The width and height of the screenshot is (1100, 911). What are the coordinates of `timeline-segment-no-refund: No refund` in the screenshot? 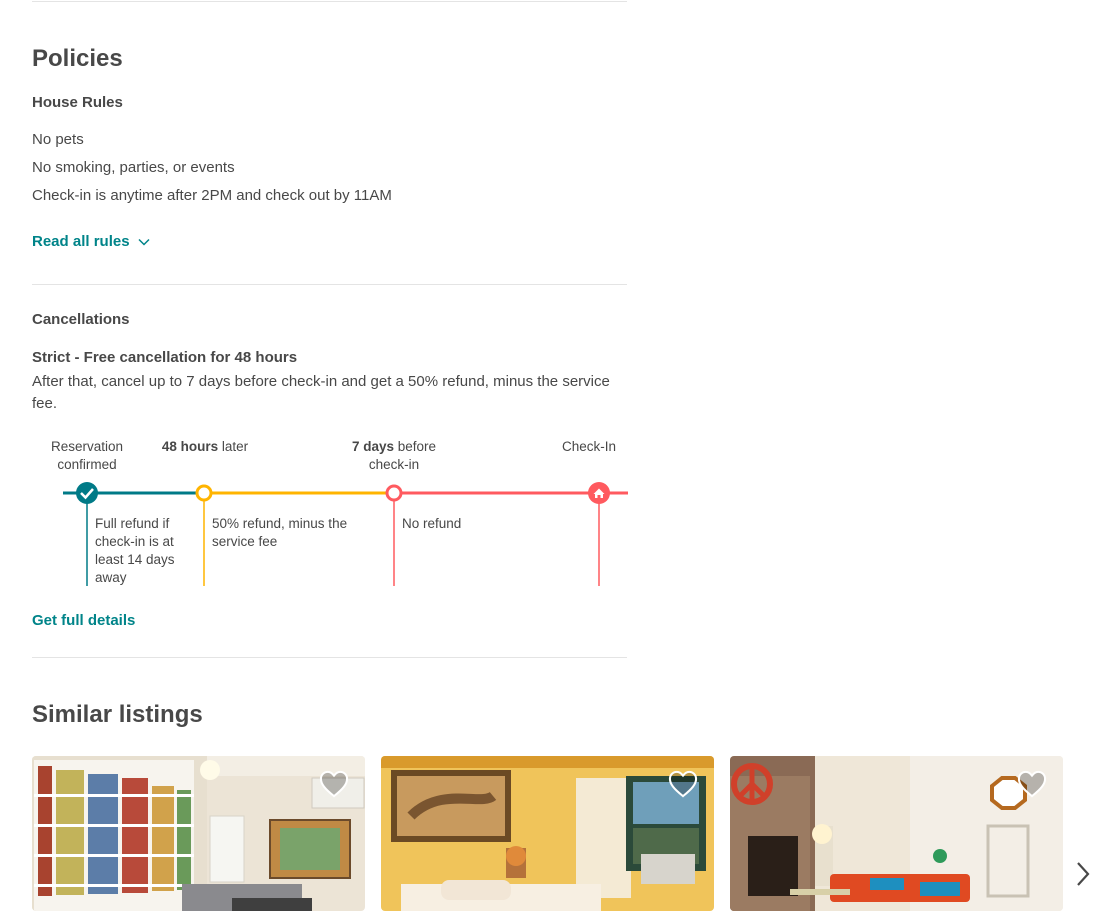 It's located at (432, 523).